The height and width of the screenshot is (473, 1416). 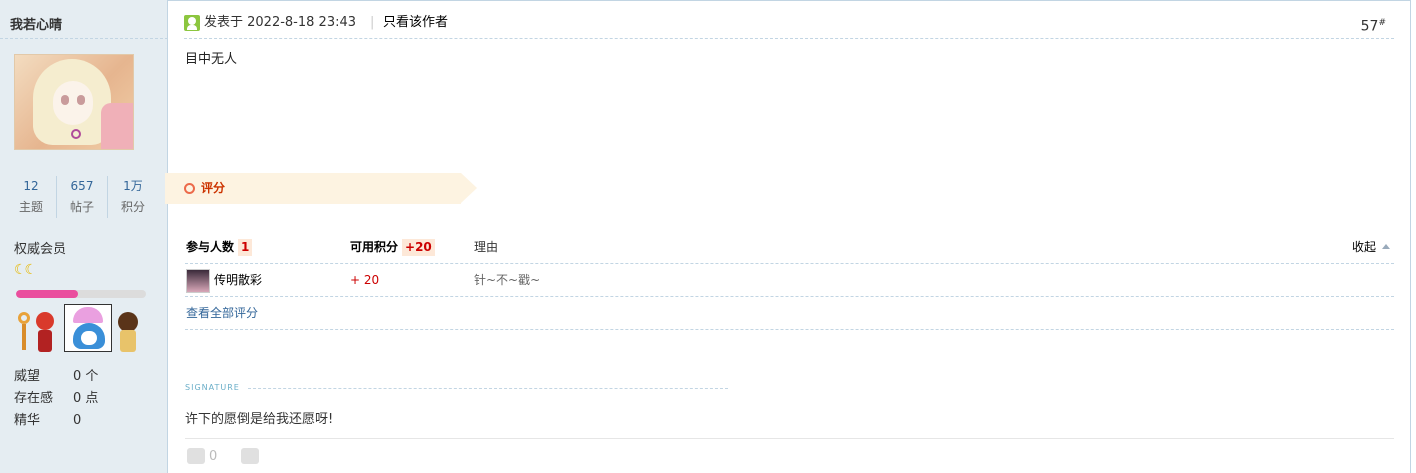 What do you see at coordinates (81, 294) in the screenshot?
I see `level-progress-bar` at bounding box center [81, 294].